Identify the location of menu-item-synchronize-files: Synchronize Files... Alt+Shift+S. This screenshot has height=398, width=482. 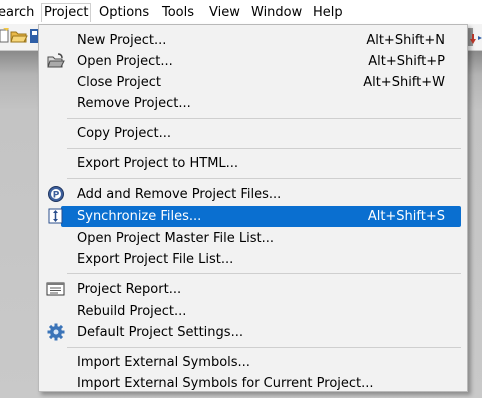
(253, 216).